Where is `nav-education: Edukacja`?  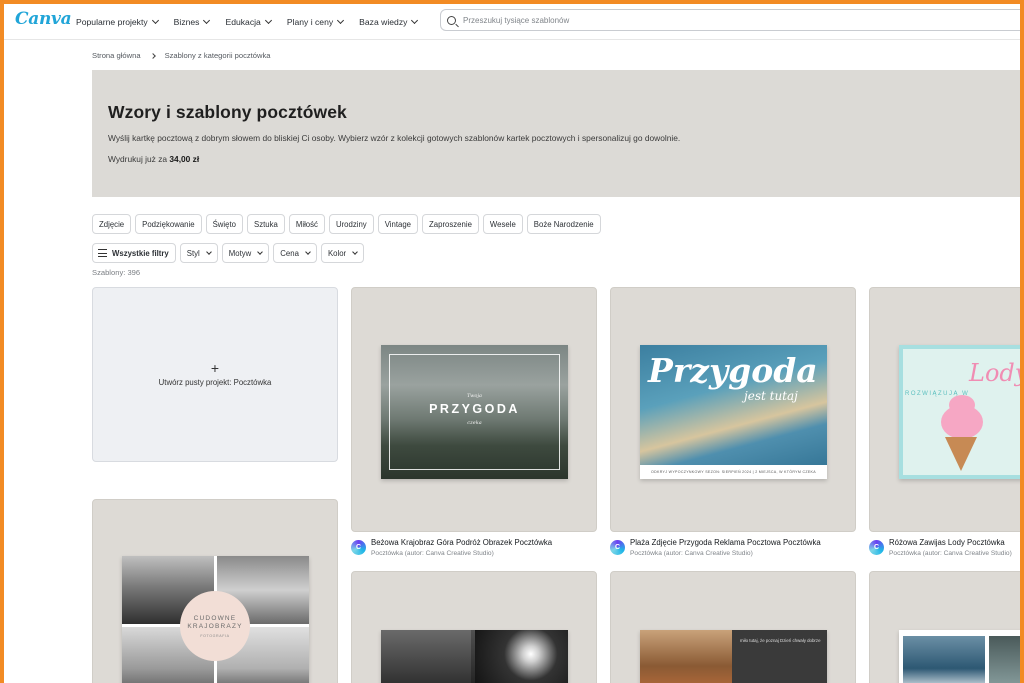
nav-education: Edukacja is located at coordinates (248, 21).